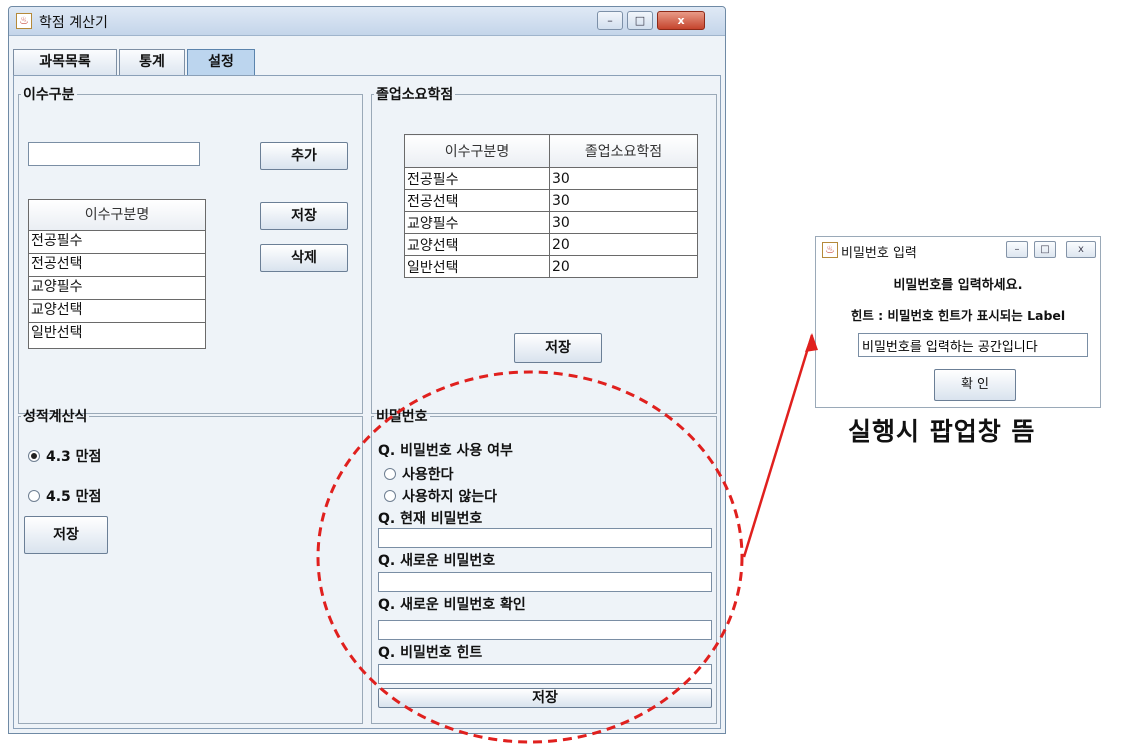 The width and height of the screenshot is (1131, 744). Describe the element at coordinates (545, 630) in the screenshot. I see `confirm-password-input` at that location.